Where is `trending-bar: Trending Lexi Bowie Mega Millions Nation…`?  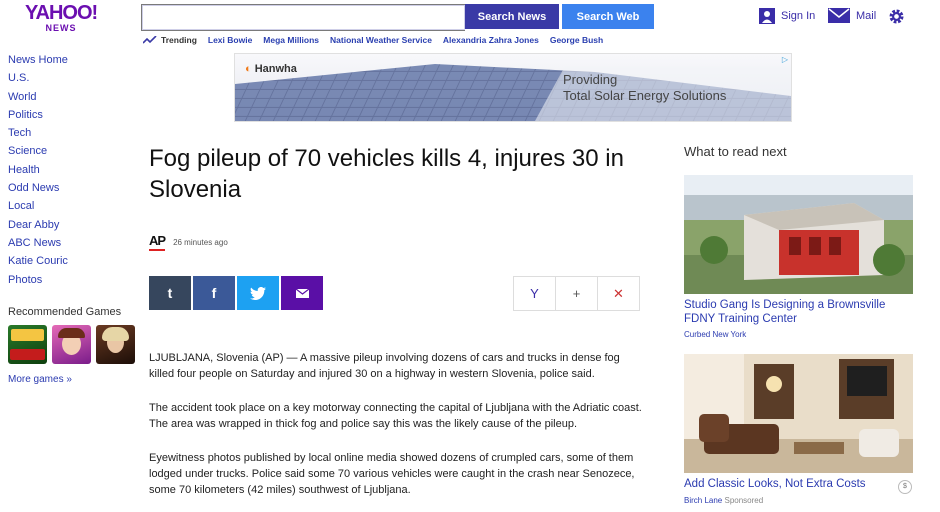 trending-bar: Trending Lexi Bowie Mega Millions Nation… is located at coordinates (373, 40).